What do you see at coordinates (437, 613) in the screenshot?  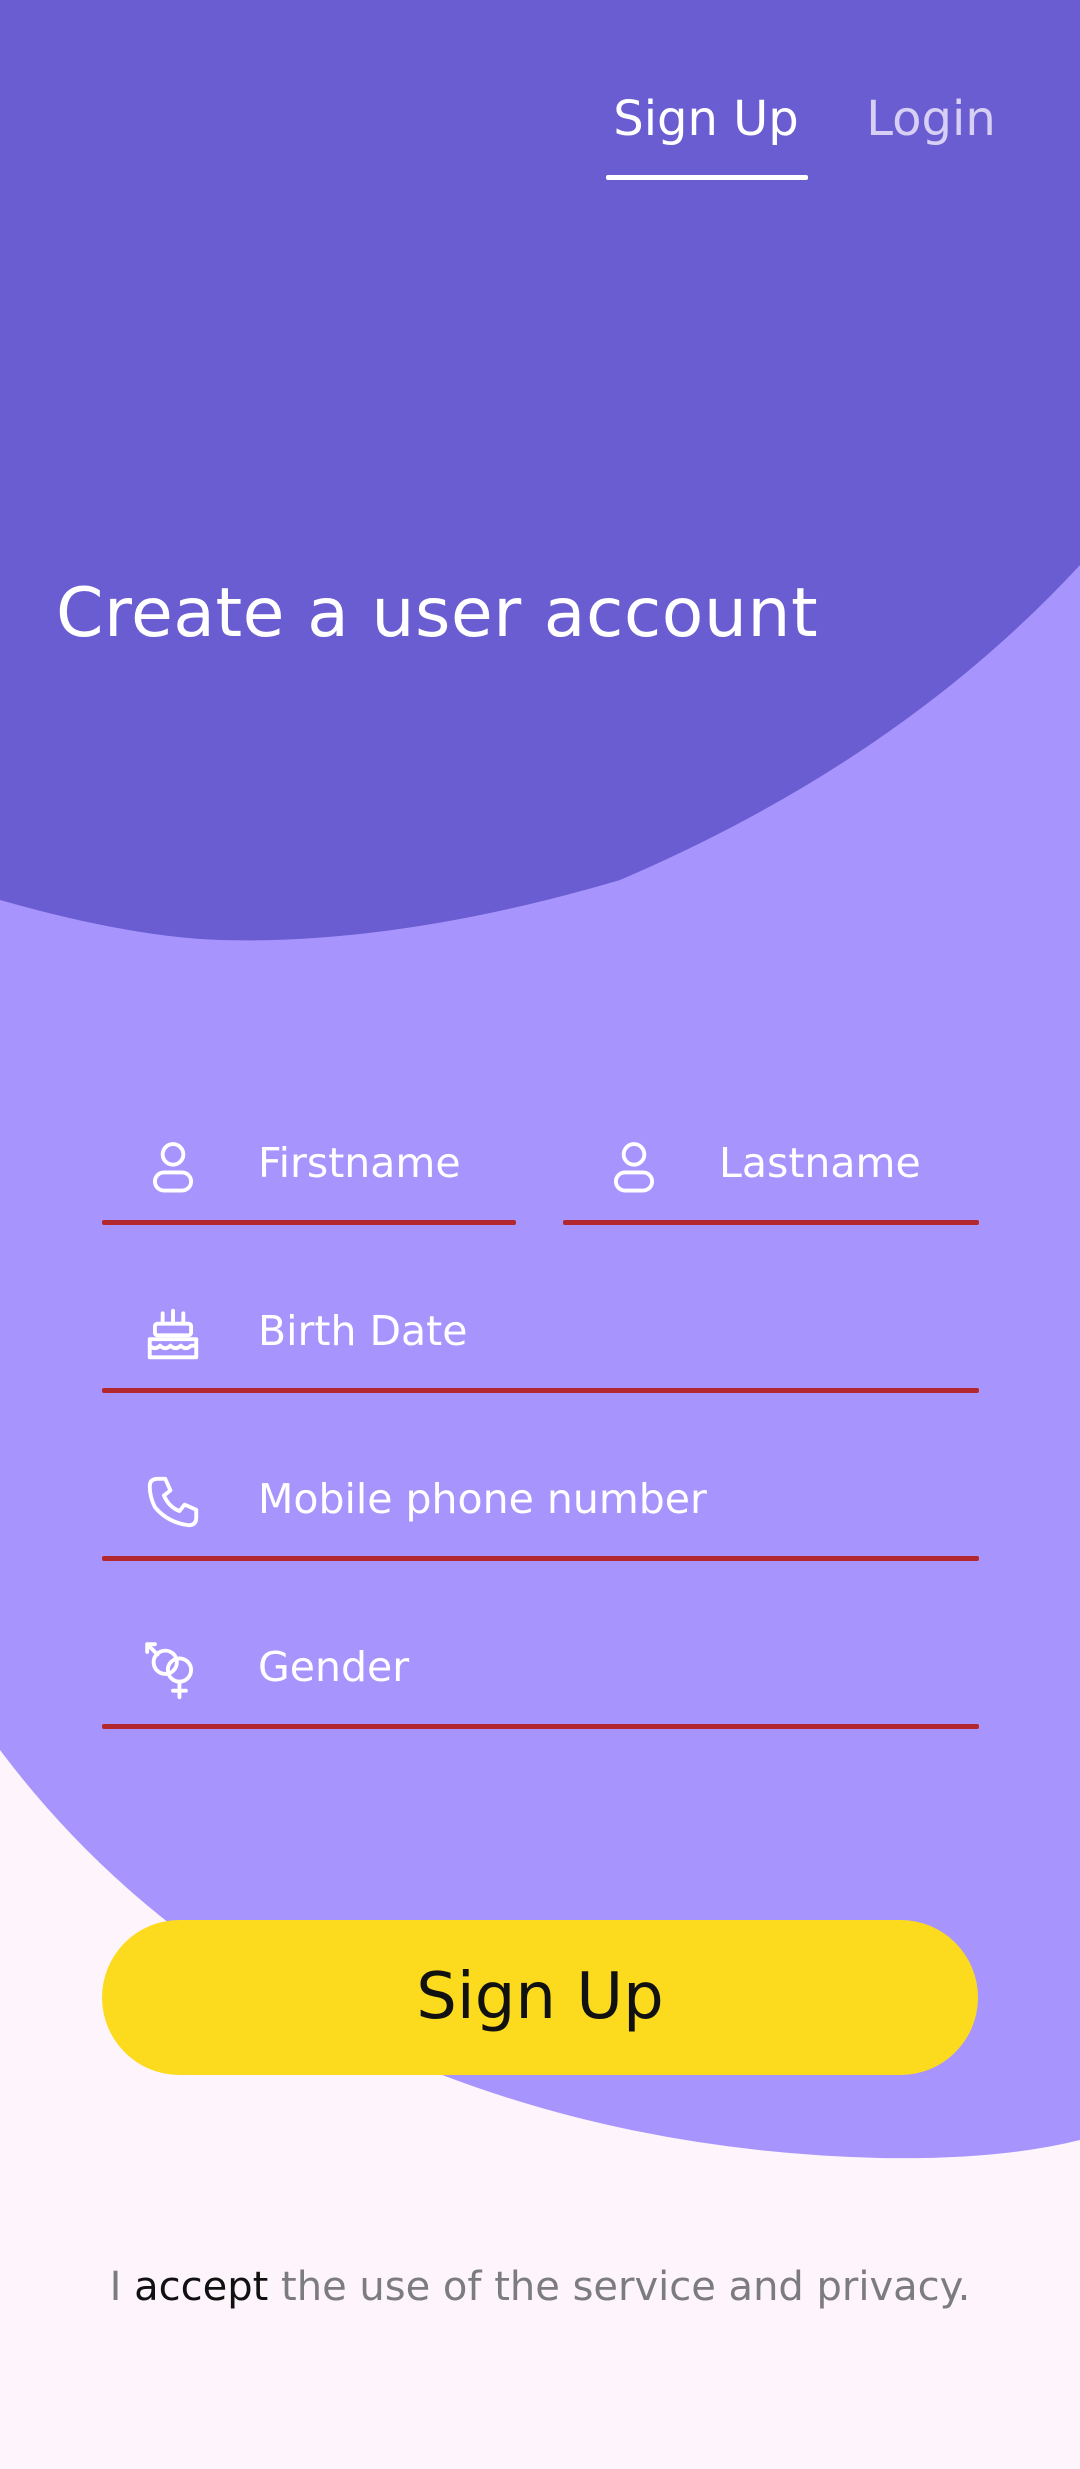 I see `page-title: Create a user account` at bounding box center [437, 613].